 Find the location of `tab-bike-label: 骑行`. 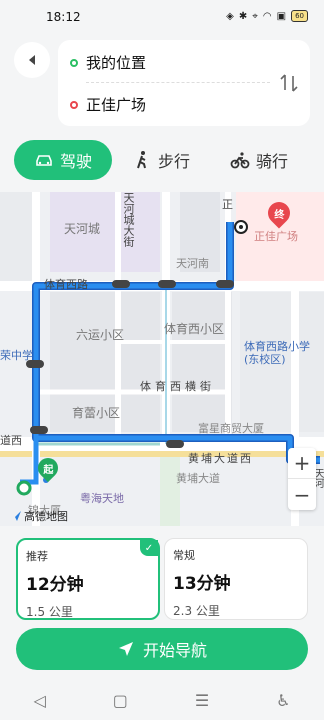

tab-bike-label: 骑行 is located at coordinates (271, 161).